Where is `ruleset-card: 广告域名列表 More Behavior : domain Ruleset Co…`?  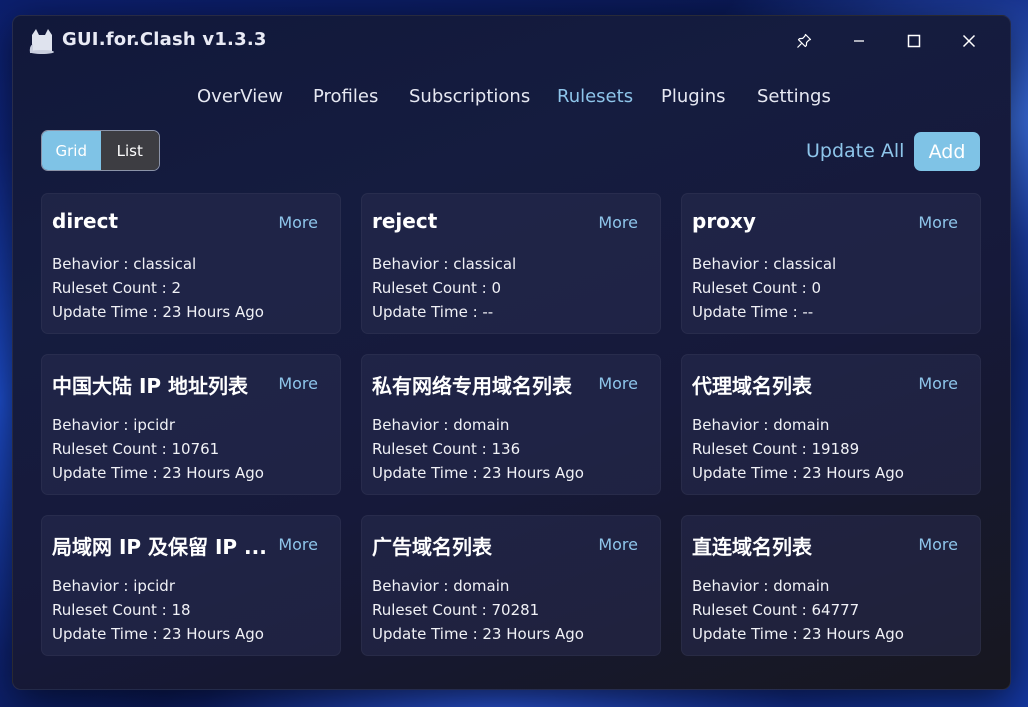
ruleset-card: 广告域名列表 More Behavior : domain Ruleset Co… is located at coordinates (511, 585).